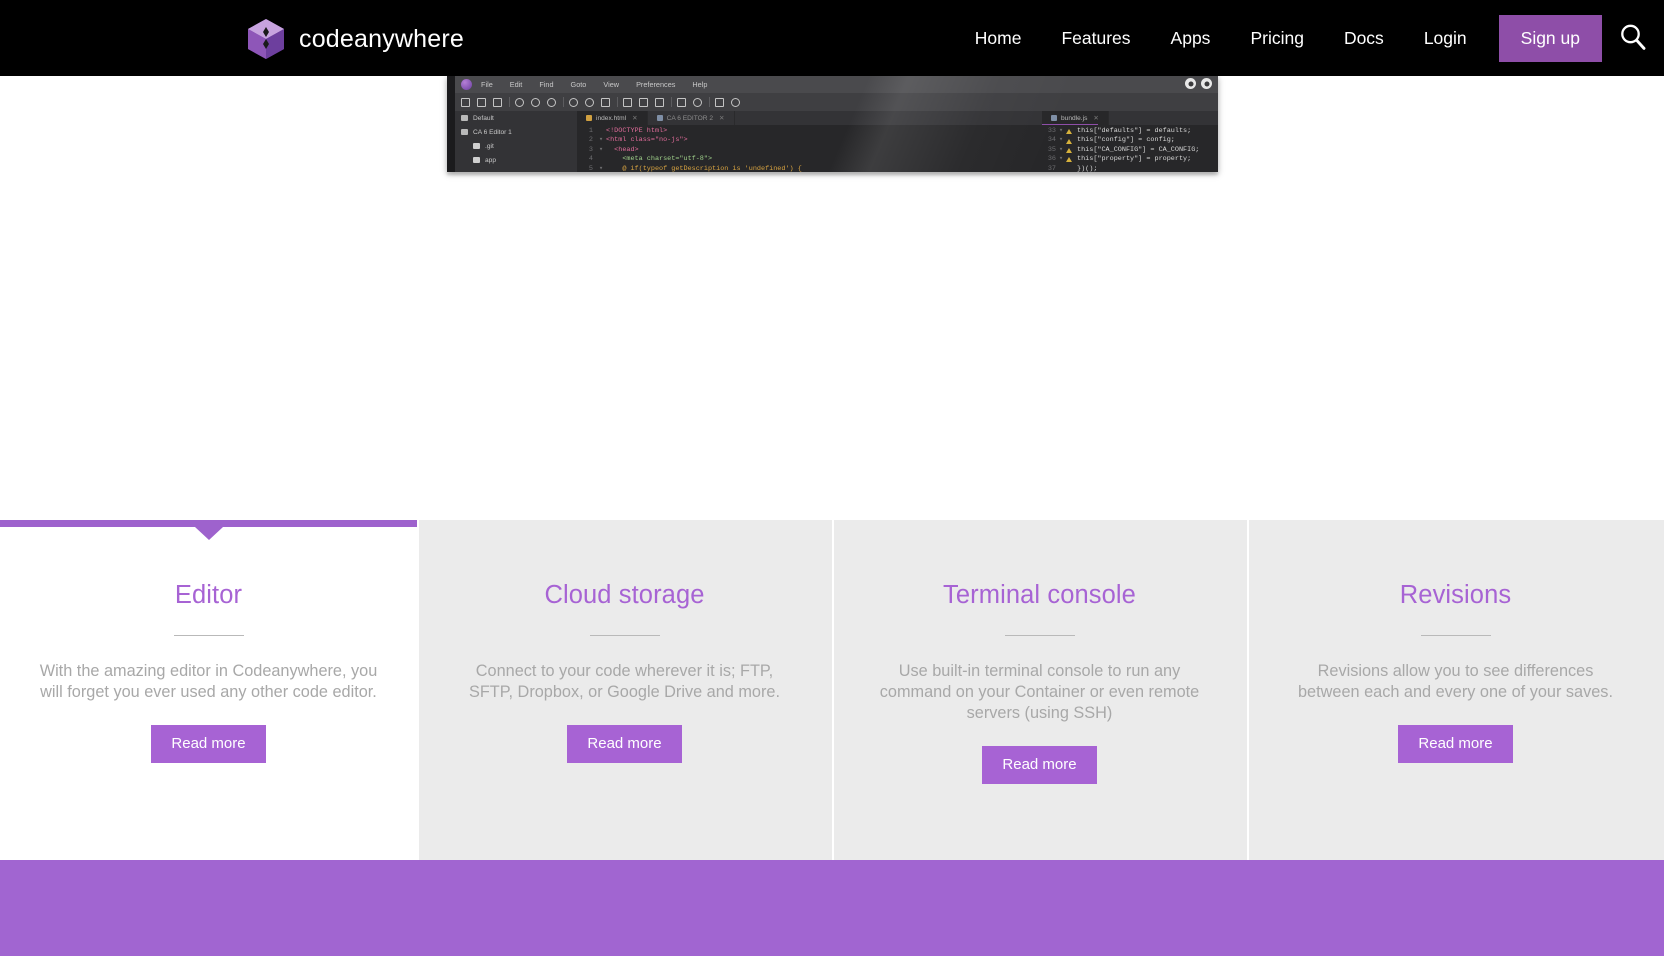 The width and height of the screenshot is (1664, 956). Describe the element at coordinates (497, 102) in the screenshot. I see `save-all-icon` at that location.